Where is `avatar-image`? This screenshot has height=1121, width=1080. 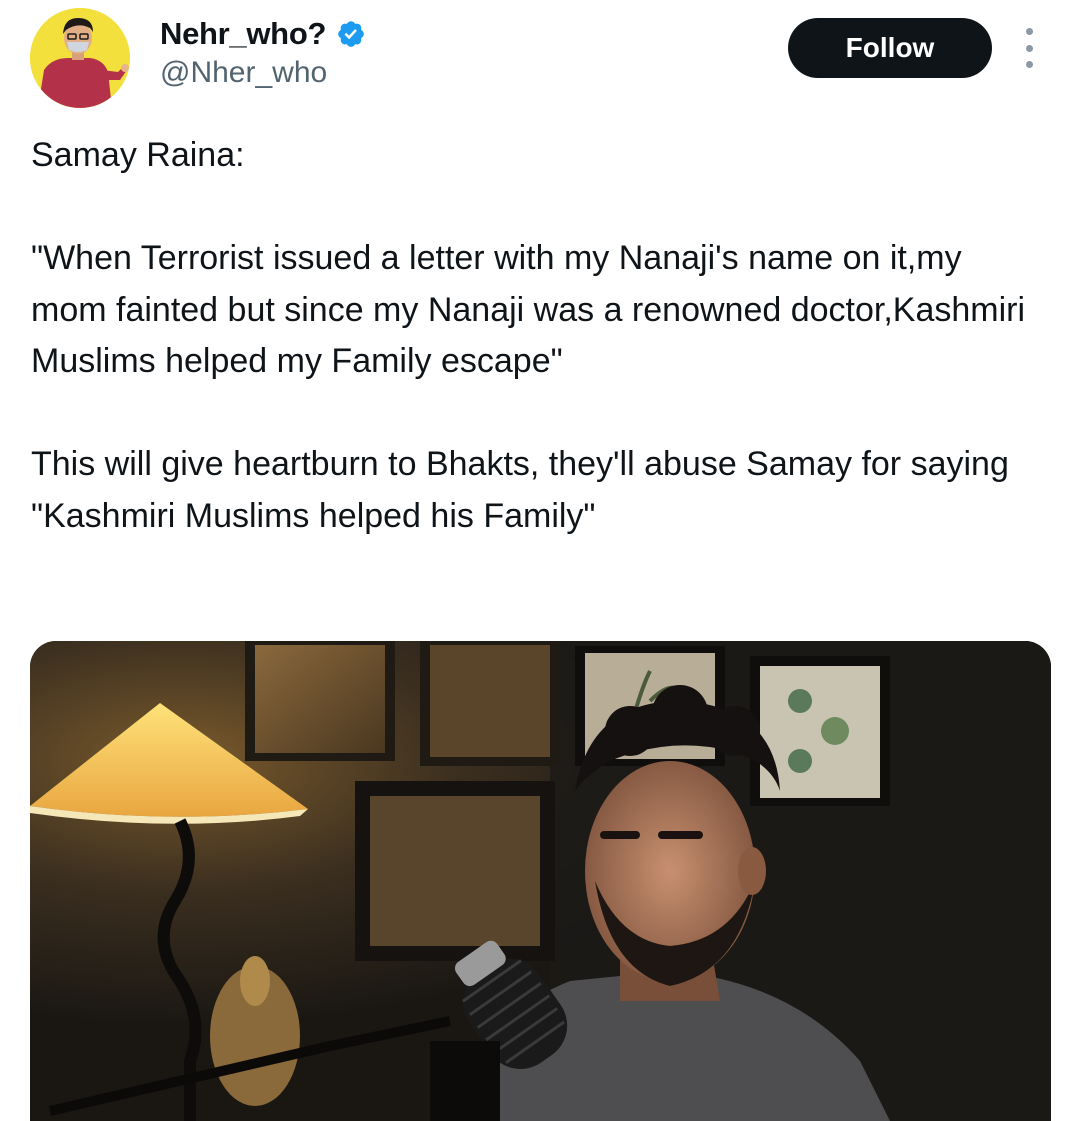 avatar-image is located at coordinates (80, 58).